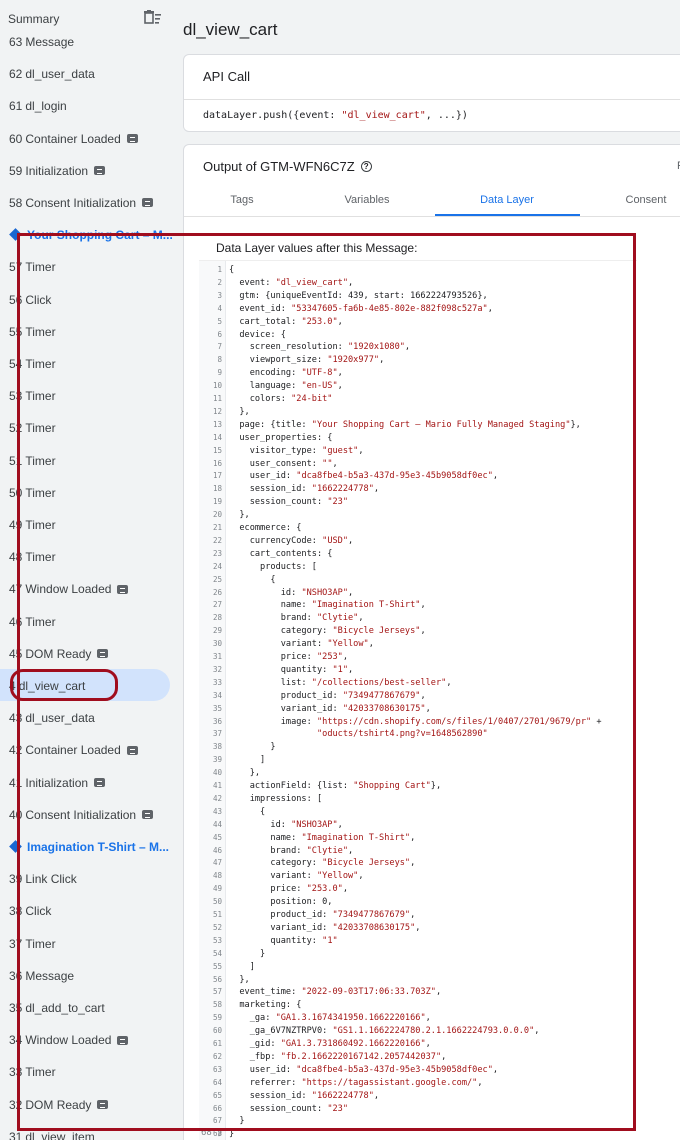 Image resolution: width=680 pixels, height=1140 pixels. I want to click on line-number: 35, so click(217, 708).